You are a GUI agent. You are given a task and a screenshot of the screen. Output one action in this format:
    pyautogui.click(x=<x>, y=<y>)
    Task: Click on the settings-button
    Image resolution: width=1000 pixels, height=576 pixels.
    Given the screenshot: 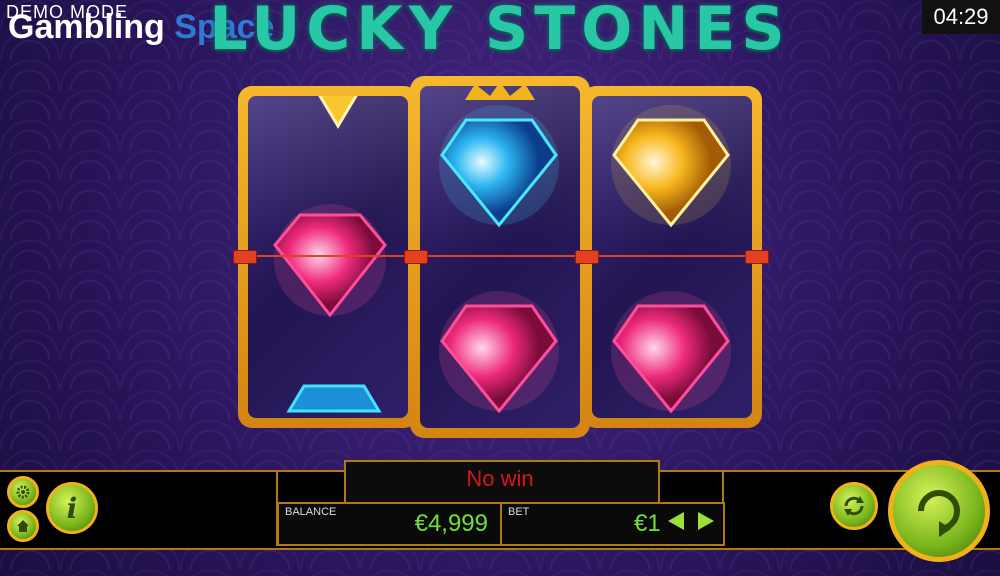 What is the action you would take?
    pyautogui.click(x=23, y=492)
    